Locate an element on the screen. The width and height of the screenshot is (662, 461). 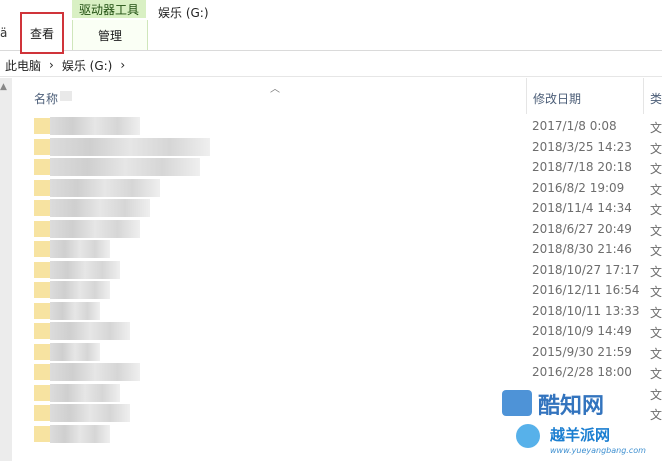
file-row: 2016/12/11 16:54 文 is located at coordinates (338, 290).